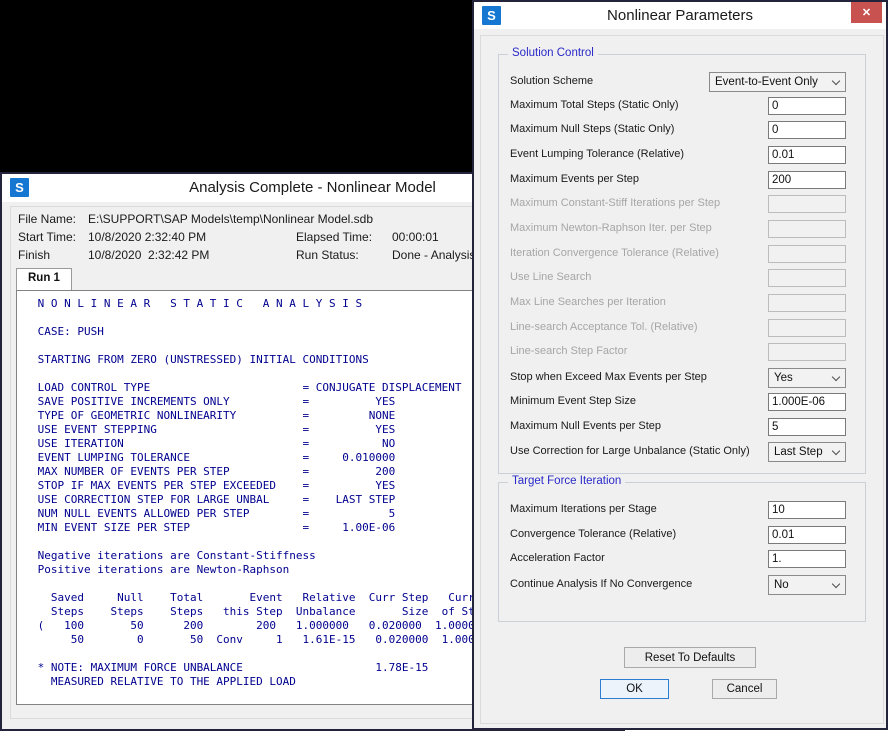 Image resolution: width=890 pixels, height=733 pixels. What do you see at coordinates (798, 452) in the screenshot?
I see `use-correction-value: Last Step` at bounding box center [798, 452].